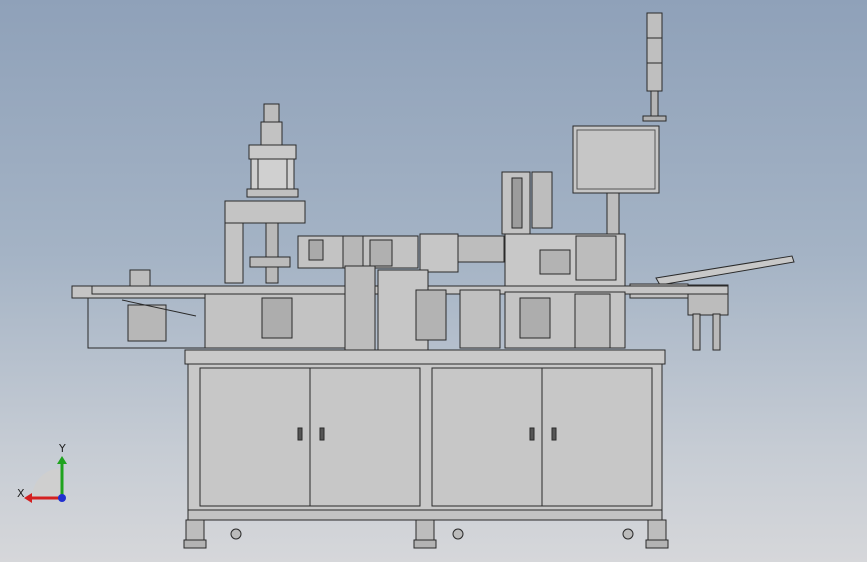 The image size is (867, 562). Describe the element at coordinates (265, 193) in the screenshot. I see `press-cylinder` at that location.